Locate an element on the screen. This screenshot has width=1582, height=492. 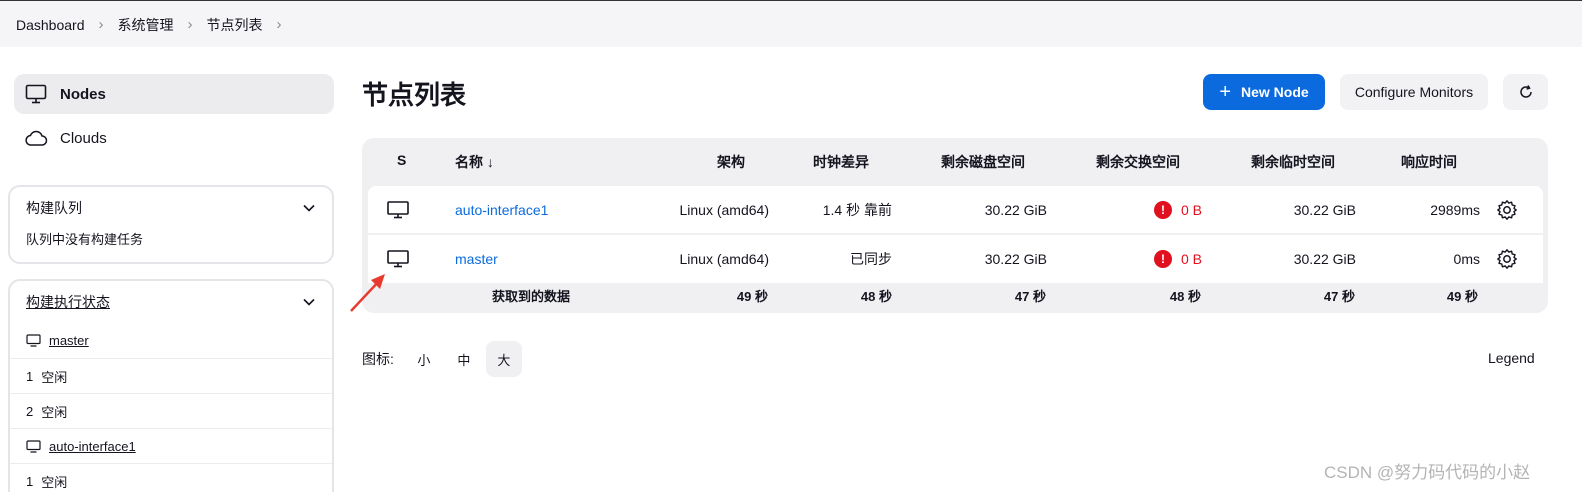
column-header-temp: 剩余临时空间 is located at coordinates (1293, 162).